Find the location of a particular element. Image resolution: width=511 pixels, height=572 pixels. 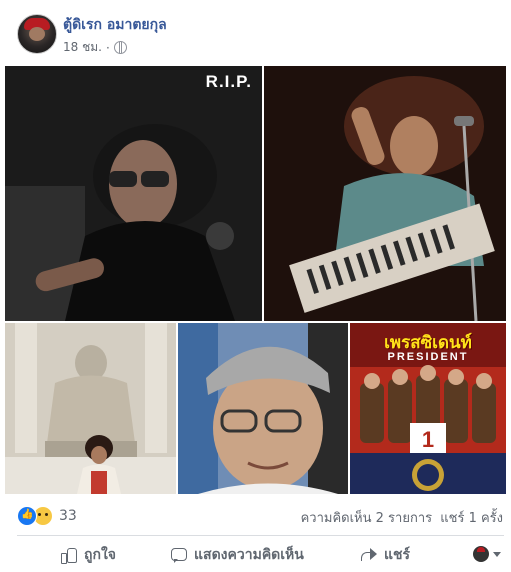

share-count: แชร์ 1 ครั้ง is located at coordinates (471, 518).